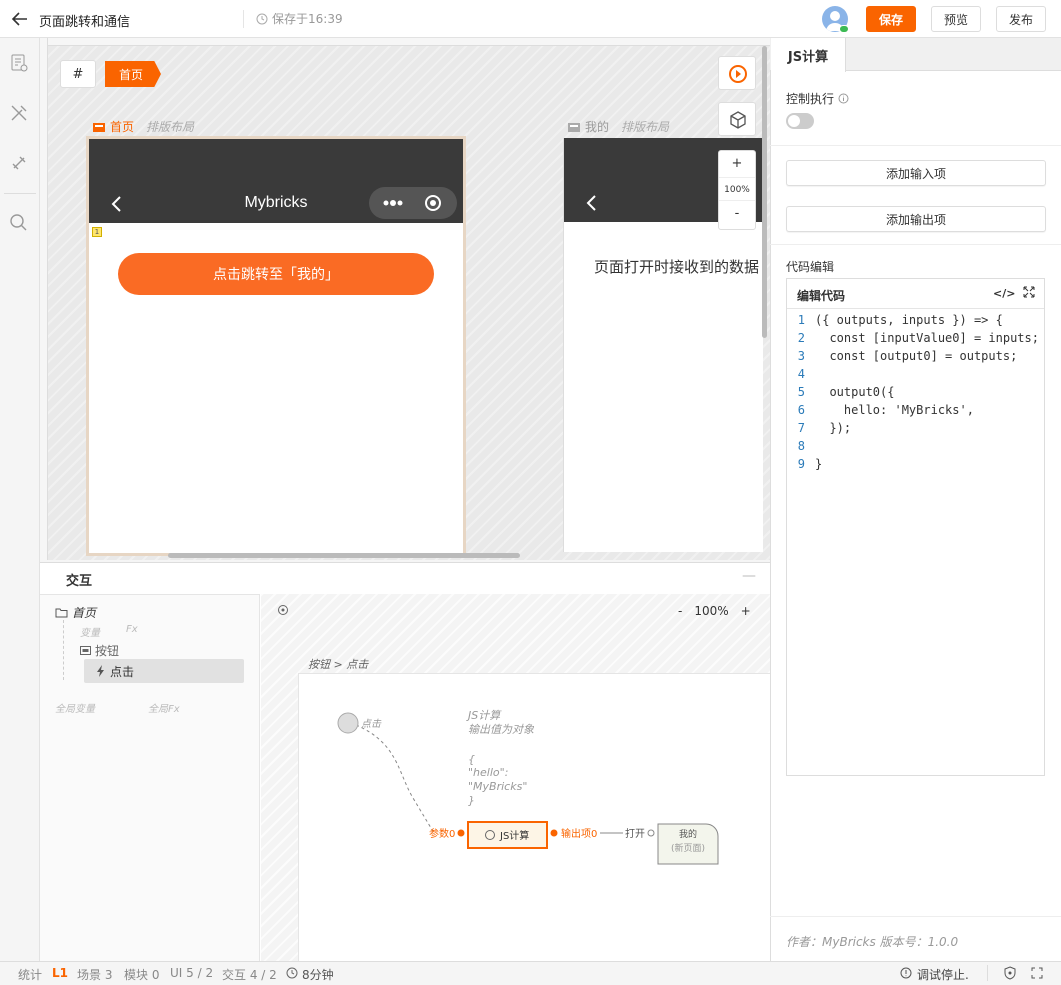  I want to click on code-text: hello: 'MyBricks',, so click(894, 410).